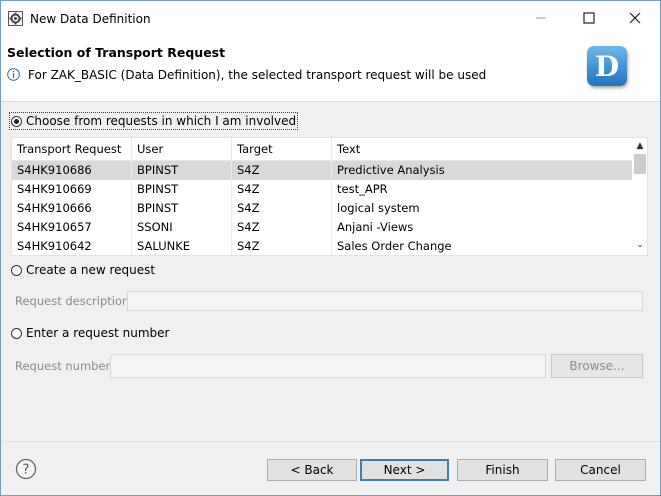 This screenshot has height=496, width=661. I want to click on column-header-user: User, so click(182, 149).